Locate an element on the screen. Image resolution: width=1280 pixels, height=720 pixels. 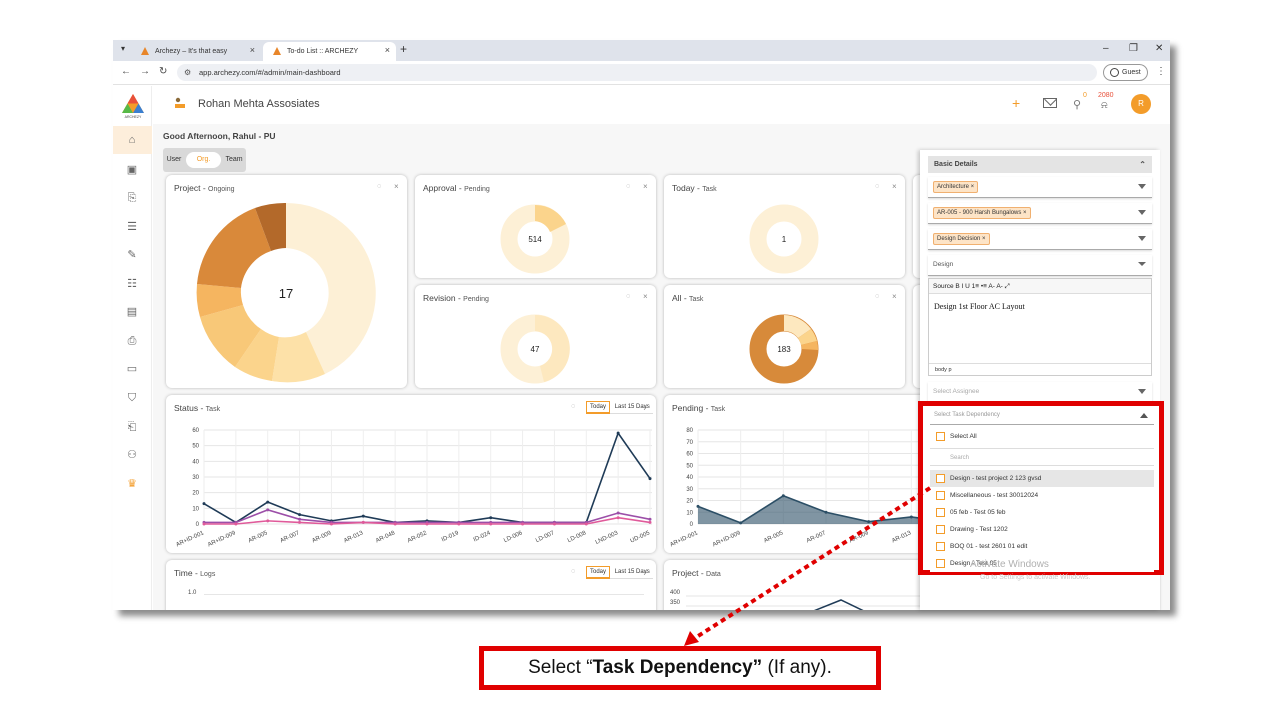
instruction-callout: Select “Task Dependency” (If any). is located at coordinates (680, 668).